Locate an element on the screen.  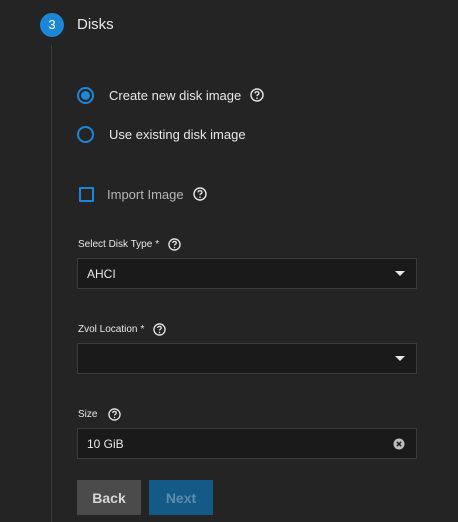
clear-icon is located at coordinates (399, 444).